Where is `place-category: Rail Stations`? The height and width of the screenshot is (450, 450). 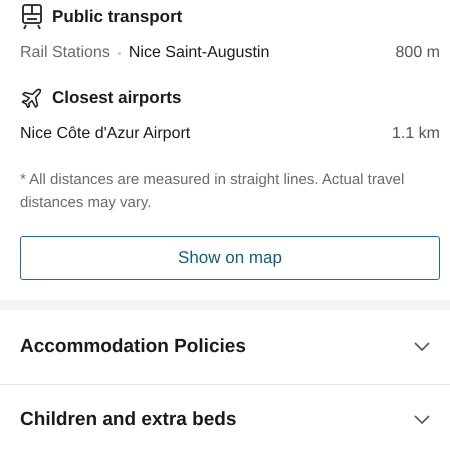 place-category: Rail Stations is located at coordinates (65, 53).